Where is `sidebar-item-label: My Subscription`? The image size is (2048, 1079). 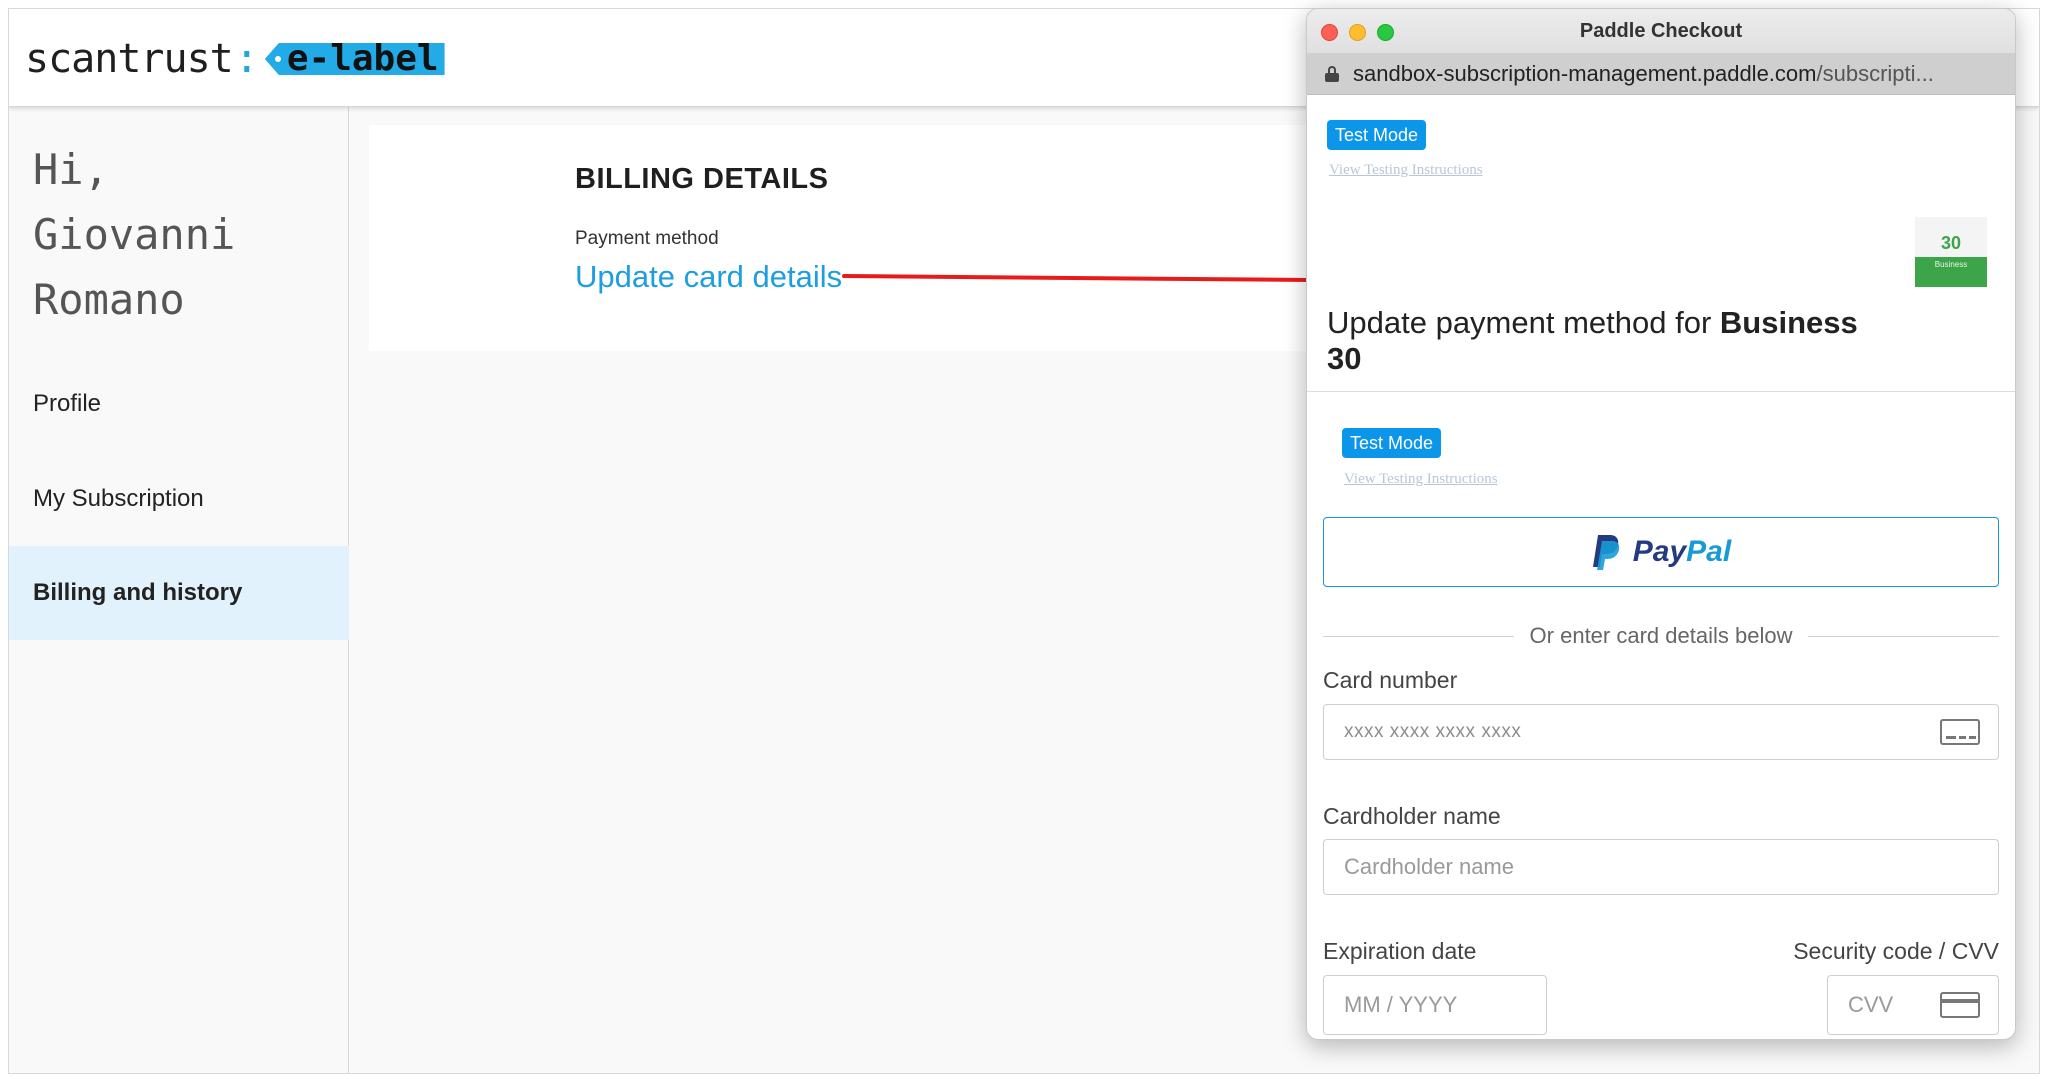 sidebar-item-label: My Subscription is located at coordinates (118, 498).